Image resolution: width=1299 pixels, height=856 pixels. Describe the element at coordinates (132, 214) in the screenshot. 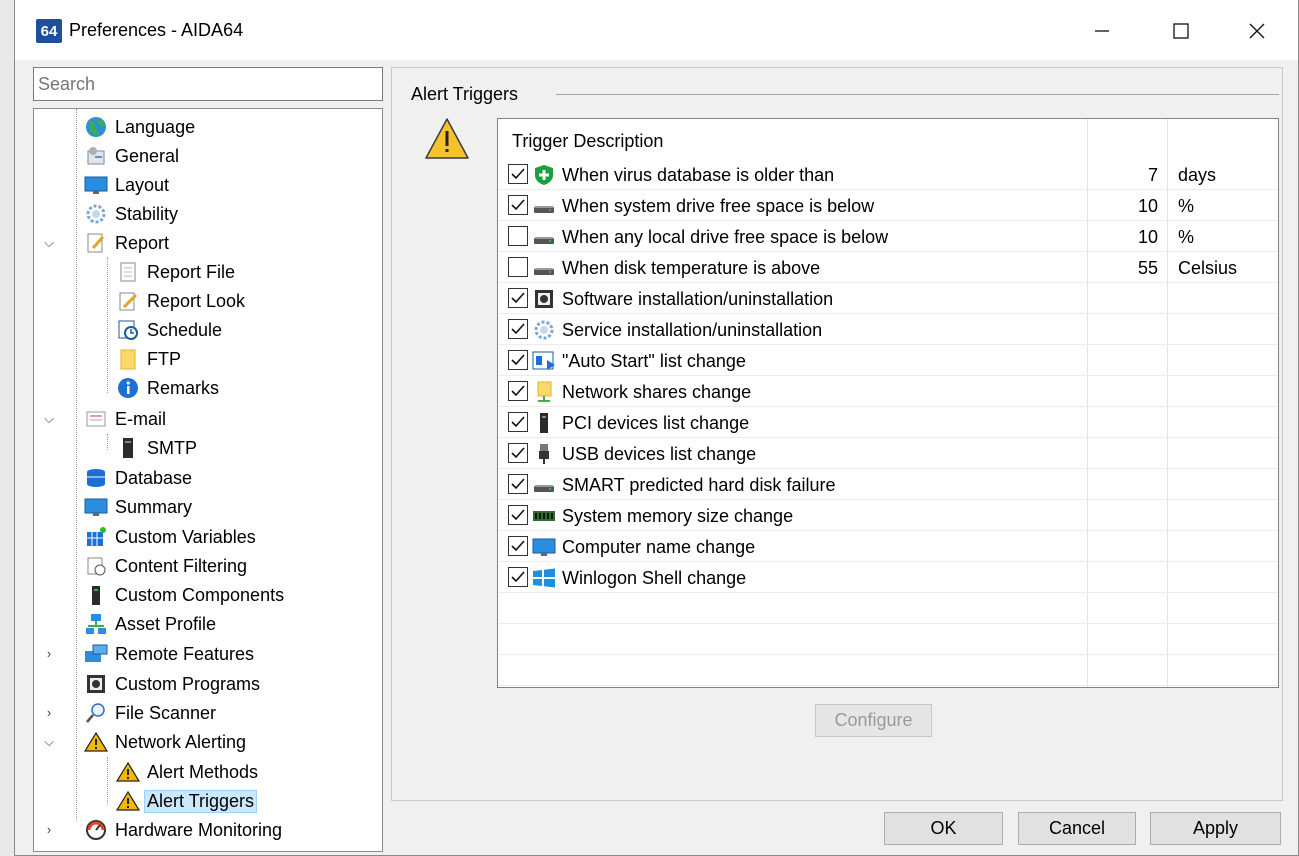

I see `tree-item-stability: Stability` at that location.